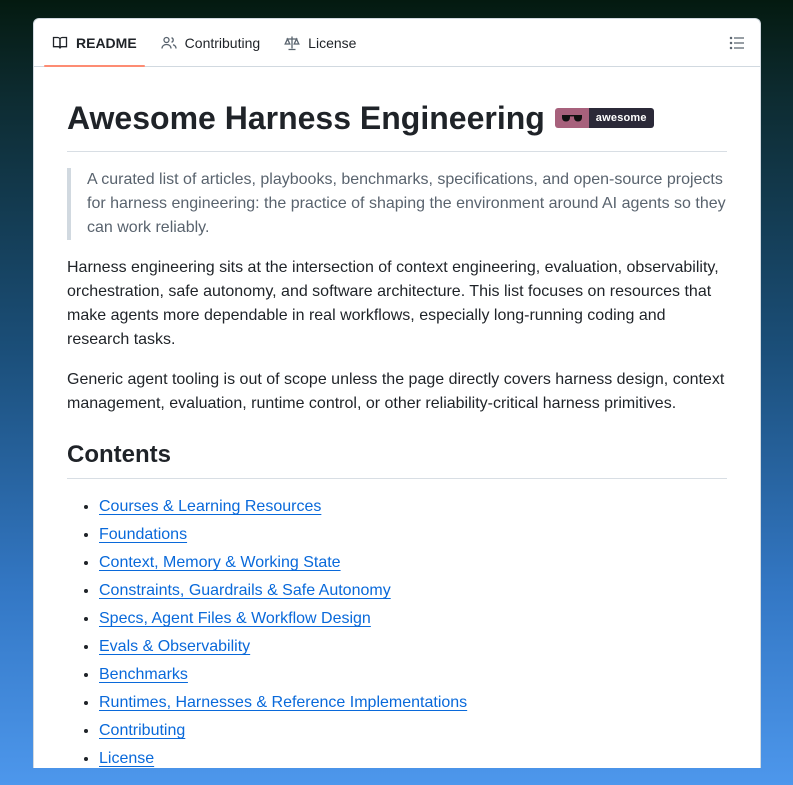 The image size is (793, 785). I want to click on badge-icon-area, so click(571, 118).